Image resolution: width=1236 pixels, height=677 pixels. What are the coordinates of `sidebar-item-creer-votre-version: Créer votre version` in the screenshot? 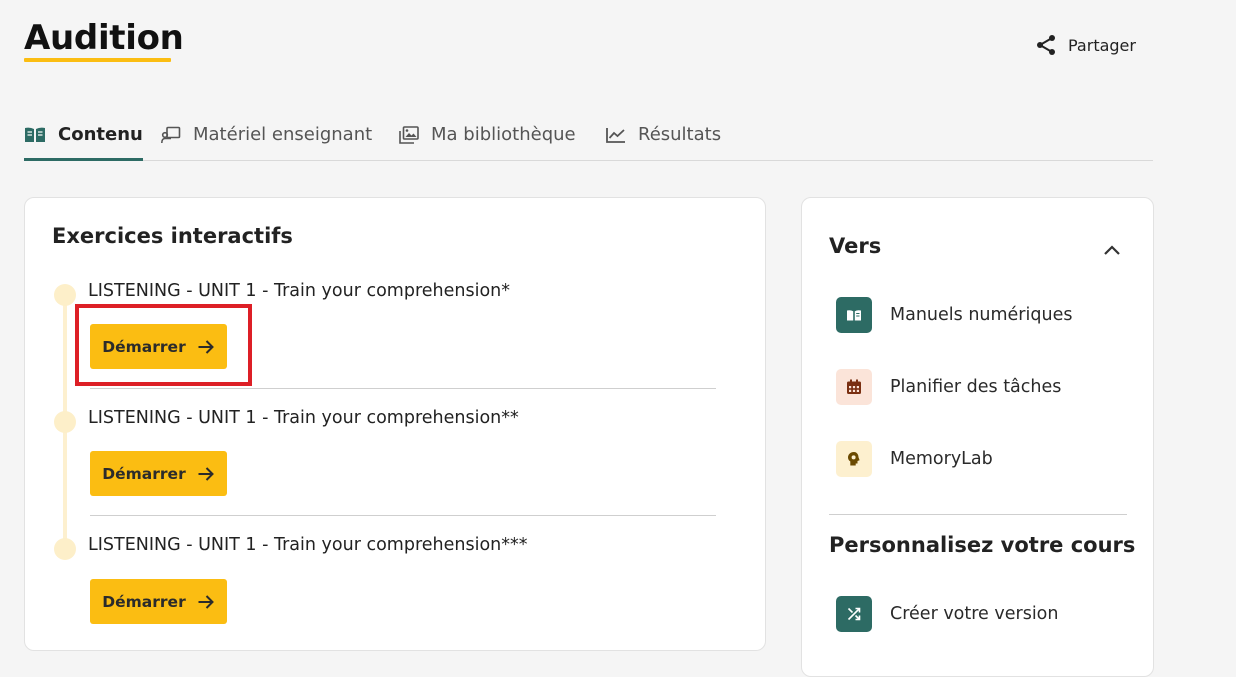 It's located at (947, 614).